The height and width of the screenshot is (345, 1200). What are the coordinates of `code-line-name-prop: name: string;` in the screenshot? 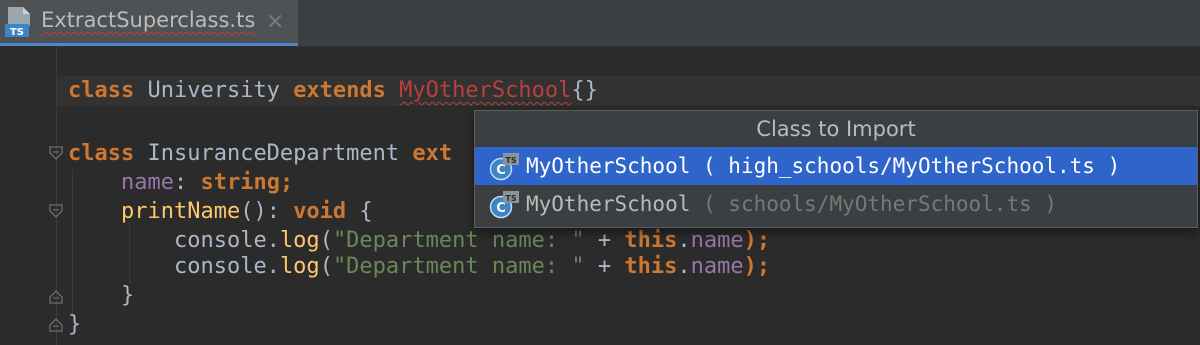 It's located at (180, 183).